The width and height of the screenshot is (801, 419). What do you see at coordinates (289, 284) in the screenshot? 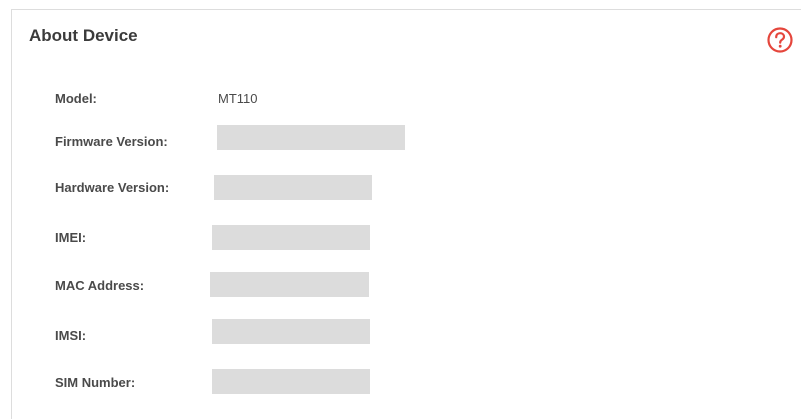
I see `mac-value-redacted` at bounding box center [289, 284].